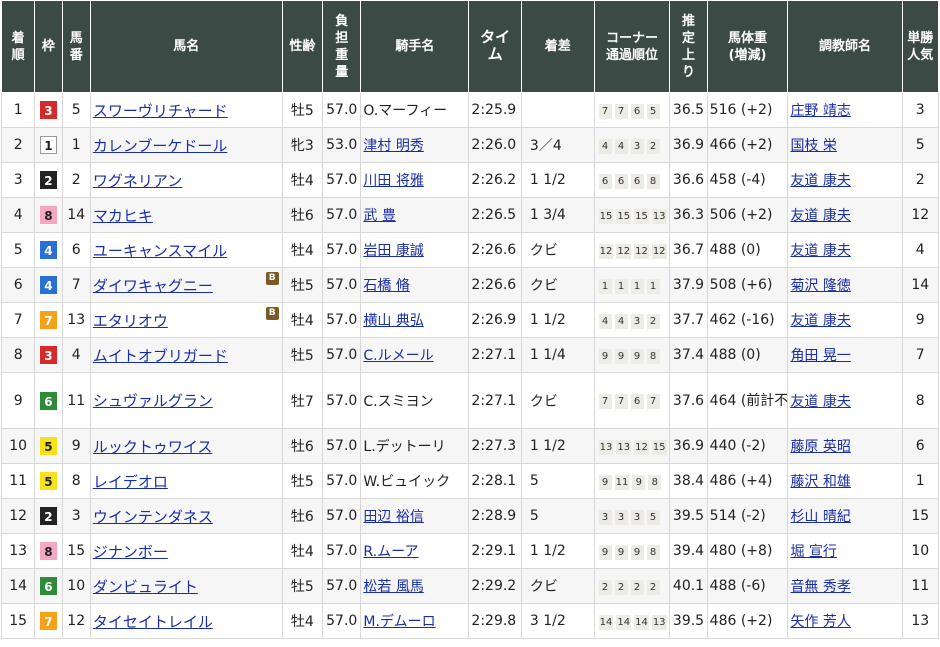  Describe the element at coordinates (845, 551) in the screenshot. I see `trainer-cell: 堀 宣行` at that location.